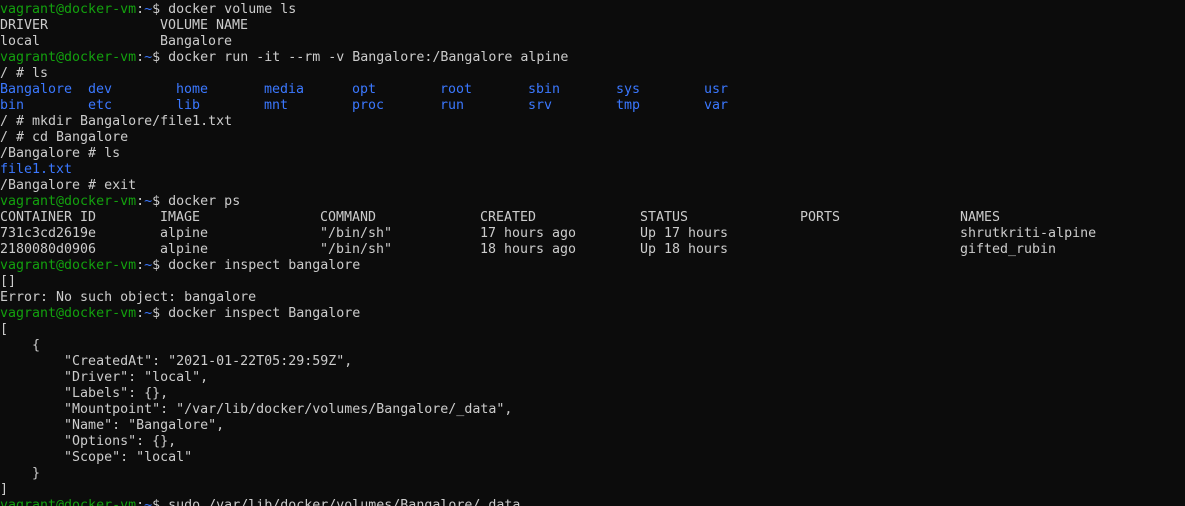  Describe the element at coordinates (48, 249) in the screenshot. I see `output-cell: 2180080d0906` at that location.